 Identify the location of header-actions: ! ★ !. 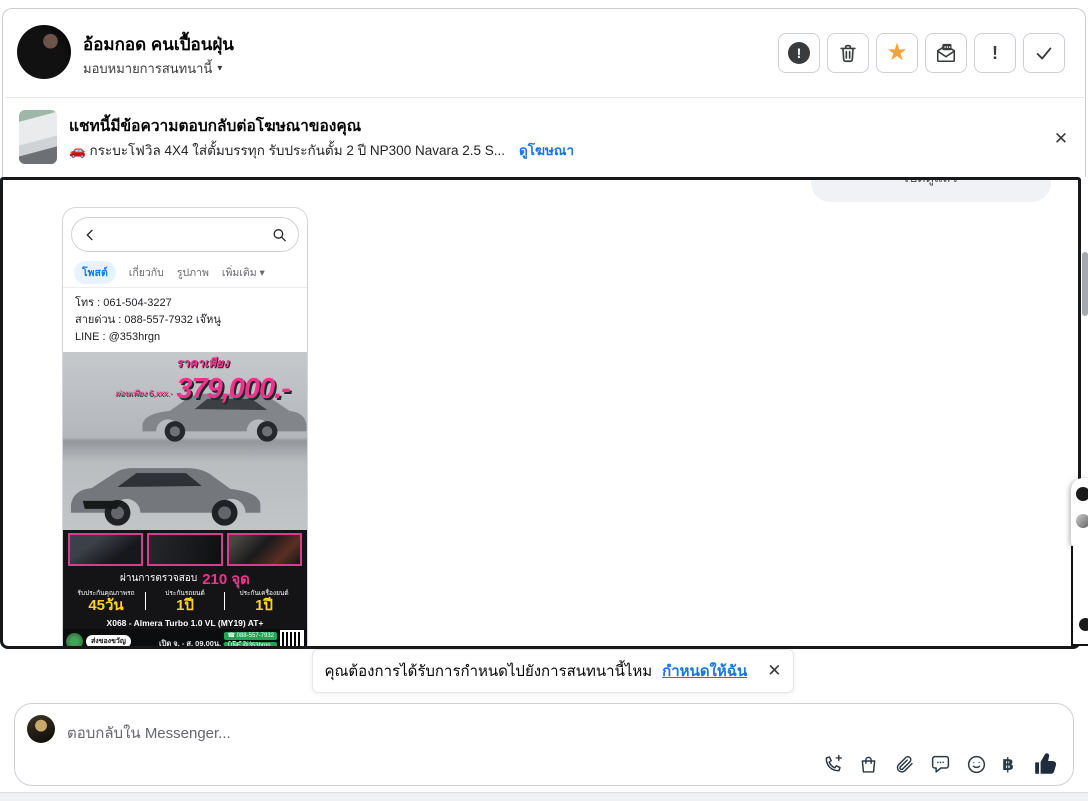
(921, 53).